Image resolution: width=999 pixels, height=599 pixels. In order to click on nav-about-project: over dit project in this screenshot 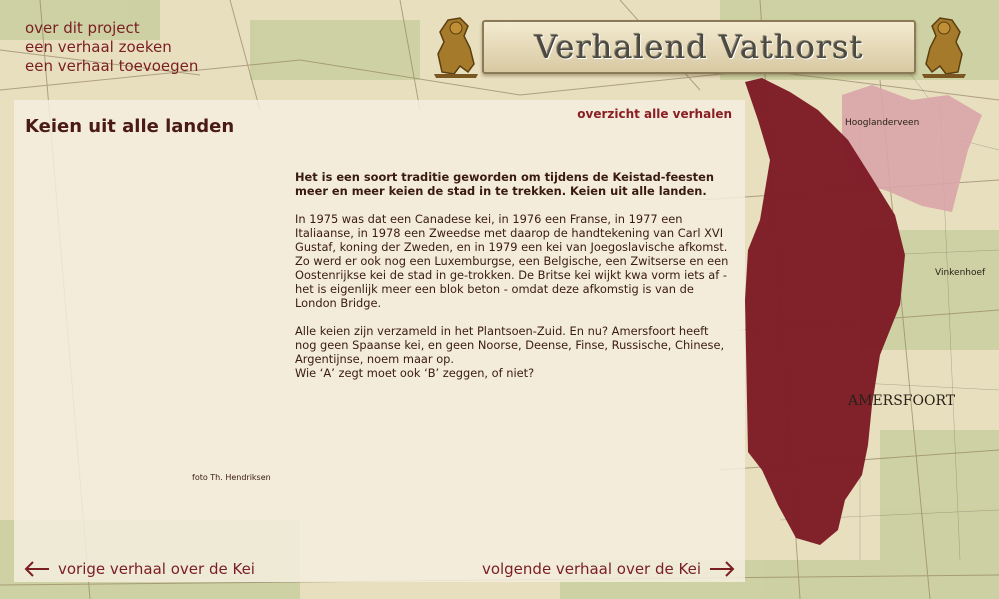, I will do `click(111, 28)`.